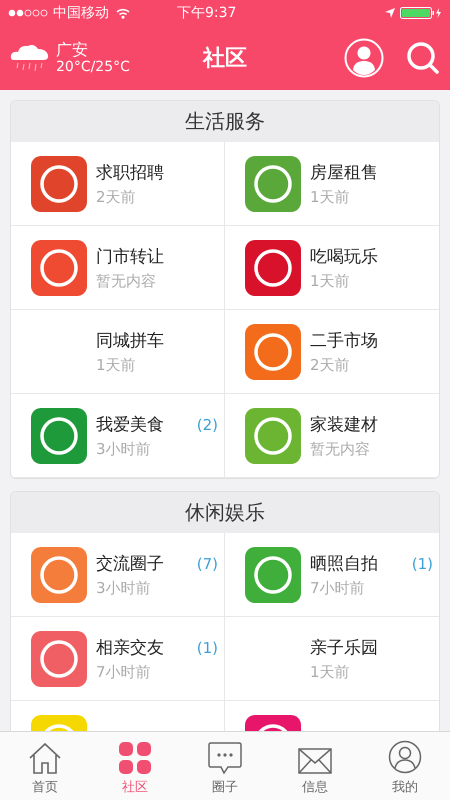 The width and height of the screenshot is (450, 800). Describe the element at coordinates (344, 425) in the screenshot. I see `item-title: 家装建材` at that location.